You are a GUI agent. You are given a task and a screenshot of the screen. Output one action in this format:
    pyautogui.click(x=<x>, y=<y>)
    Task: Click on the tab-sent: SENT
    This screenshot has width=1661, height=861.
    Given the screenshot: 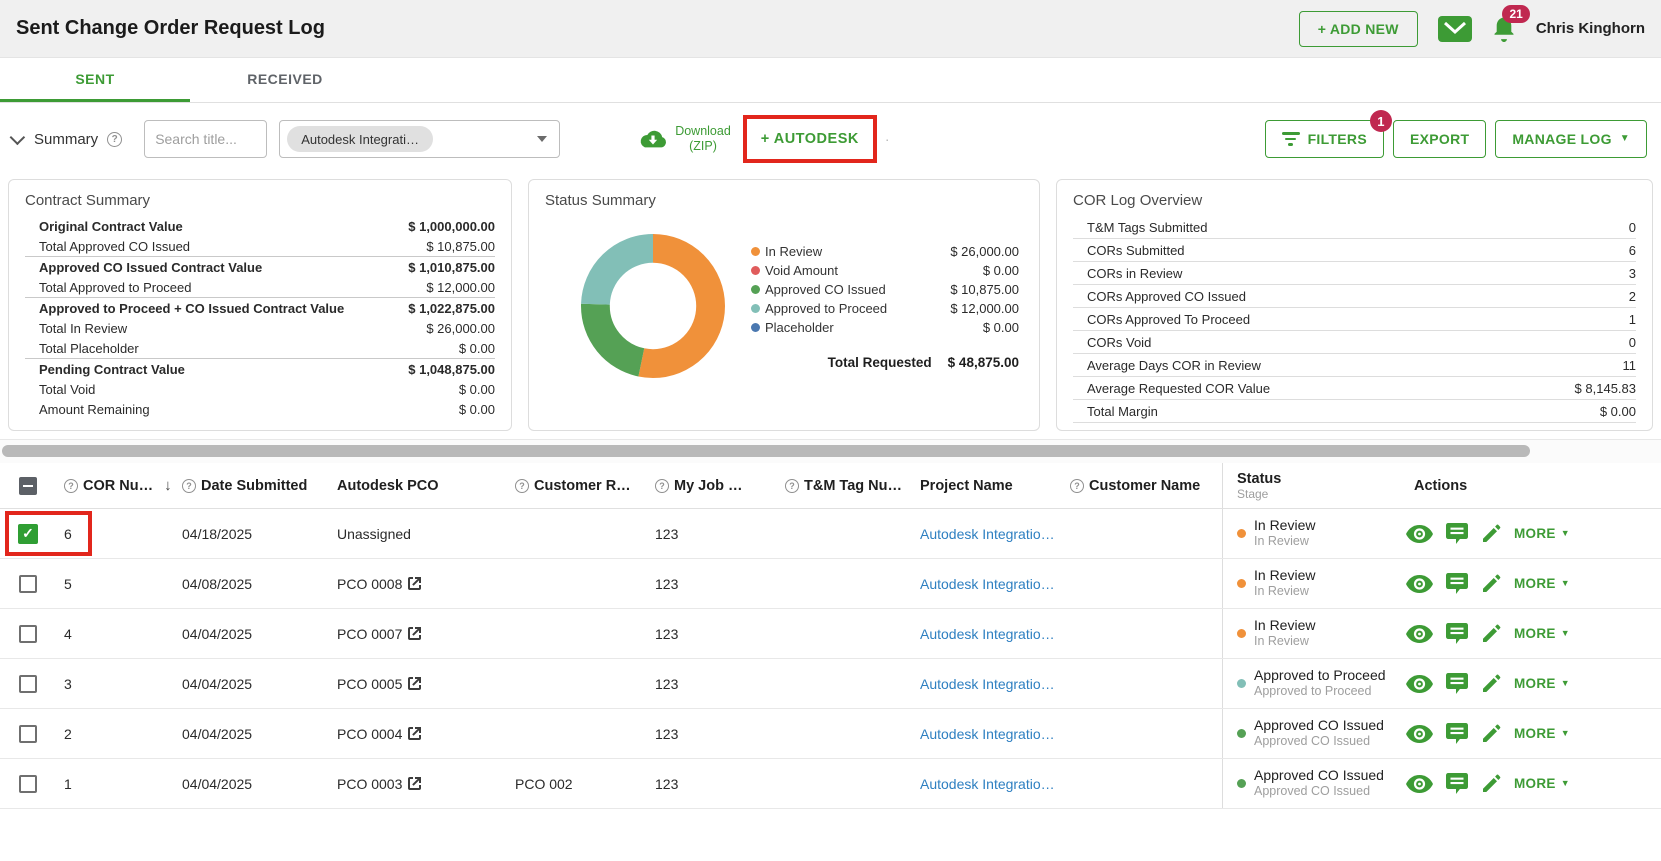 What is the action you would take?
    pyautogui.click(x=95, y=80)
    